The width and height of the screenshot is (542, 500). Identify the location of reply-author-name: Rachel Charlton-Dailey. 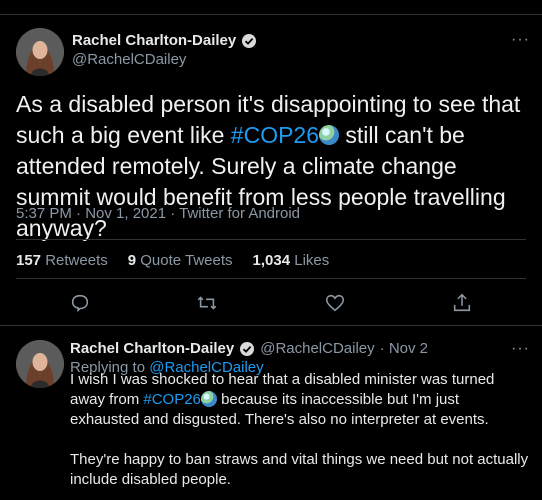
(152, 348).